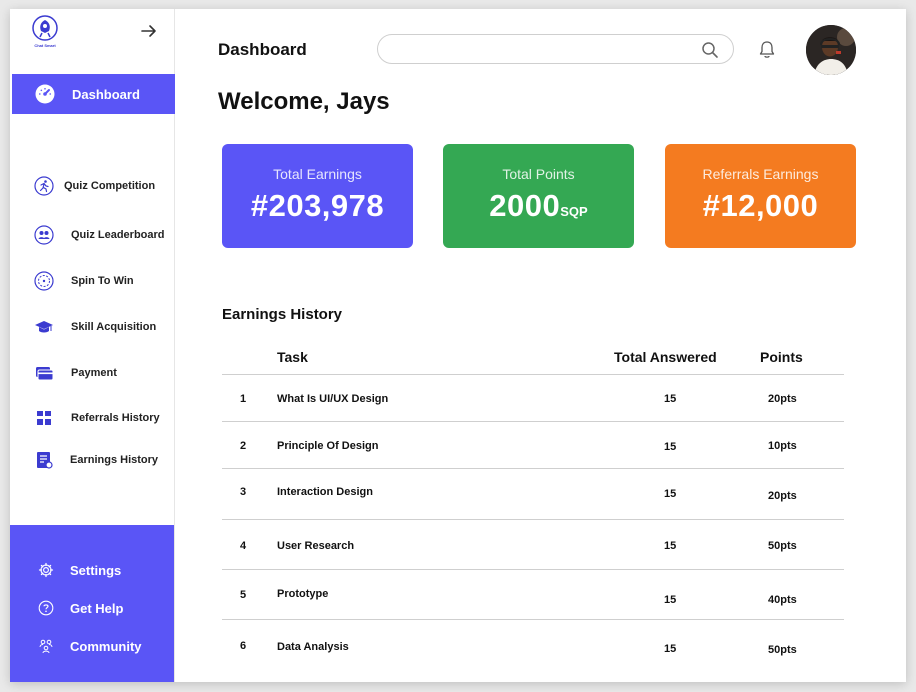  Describe the element at coordinates (44, 235) in the screenshot. I see `people-icon` at that location.